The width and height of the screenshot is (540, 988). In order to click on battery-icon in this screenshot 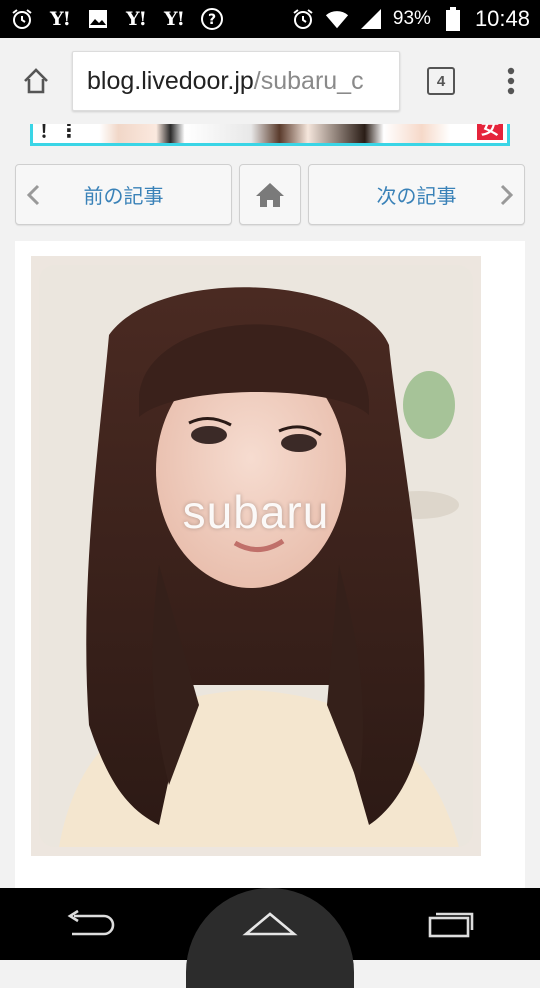, I will do `click(453, 19)`.